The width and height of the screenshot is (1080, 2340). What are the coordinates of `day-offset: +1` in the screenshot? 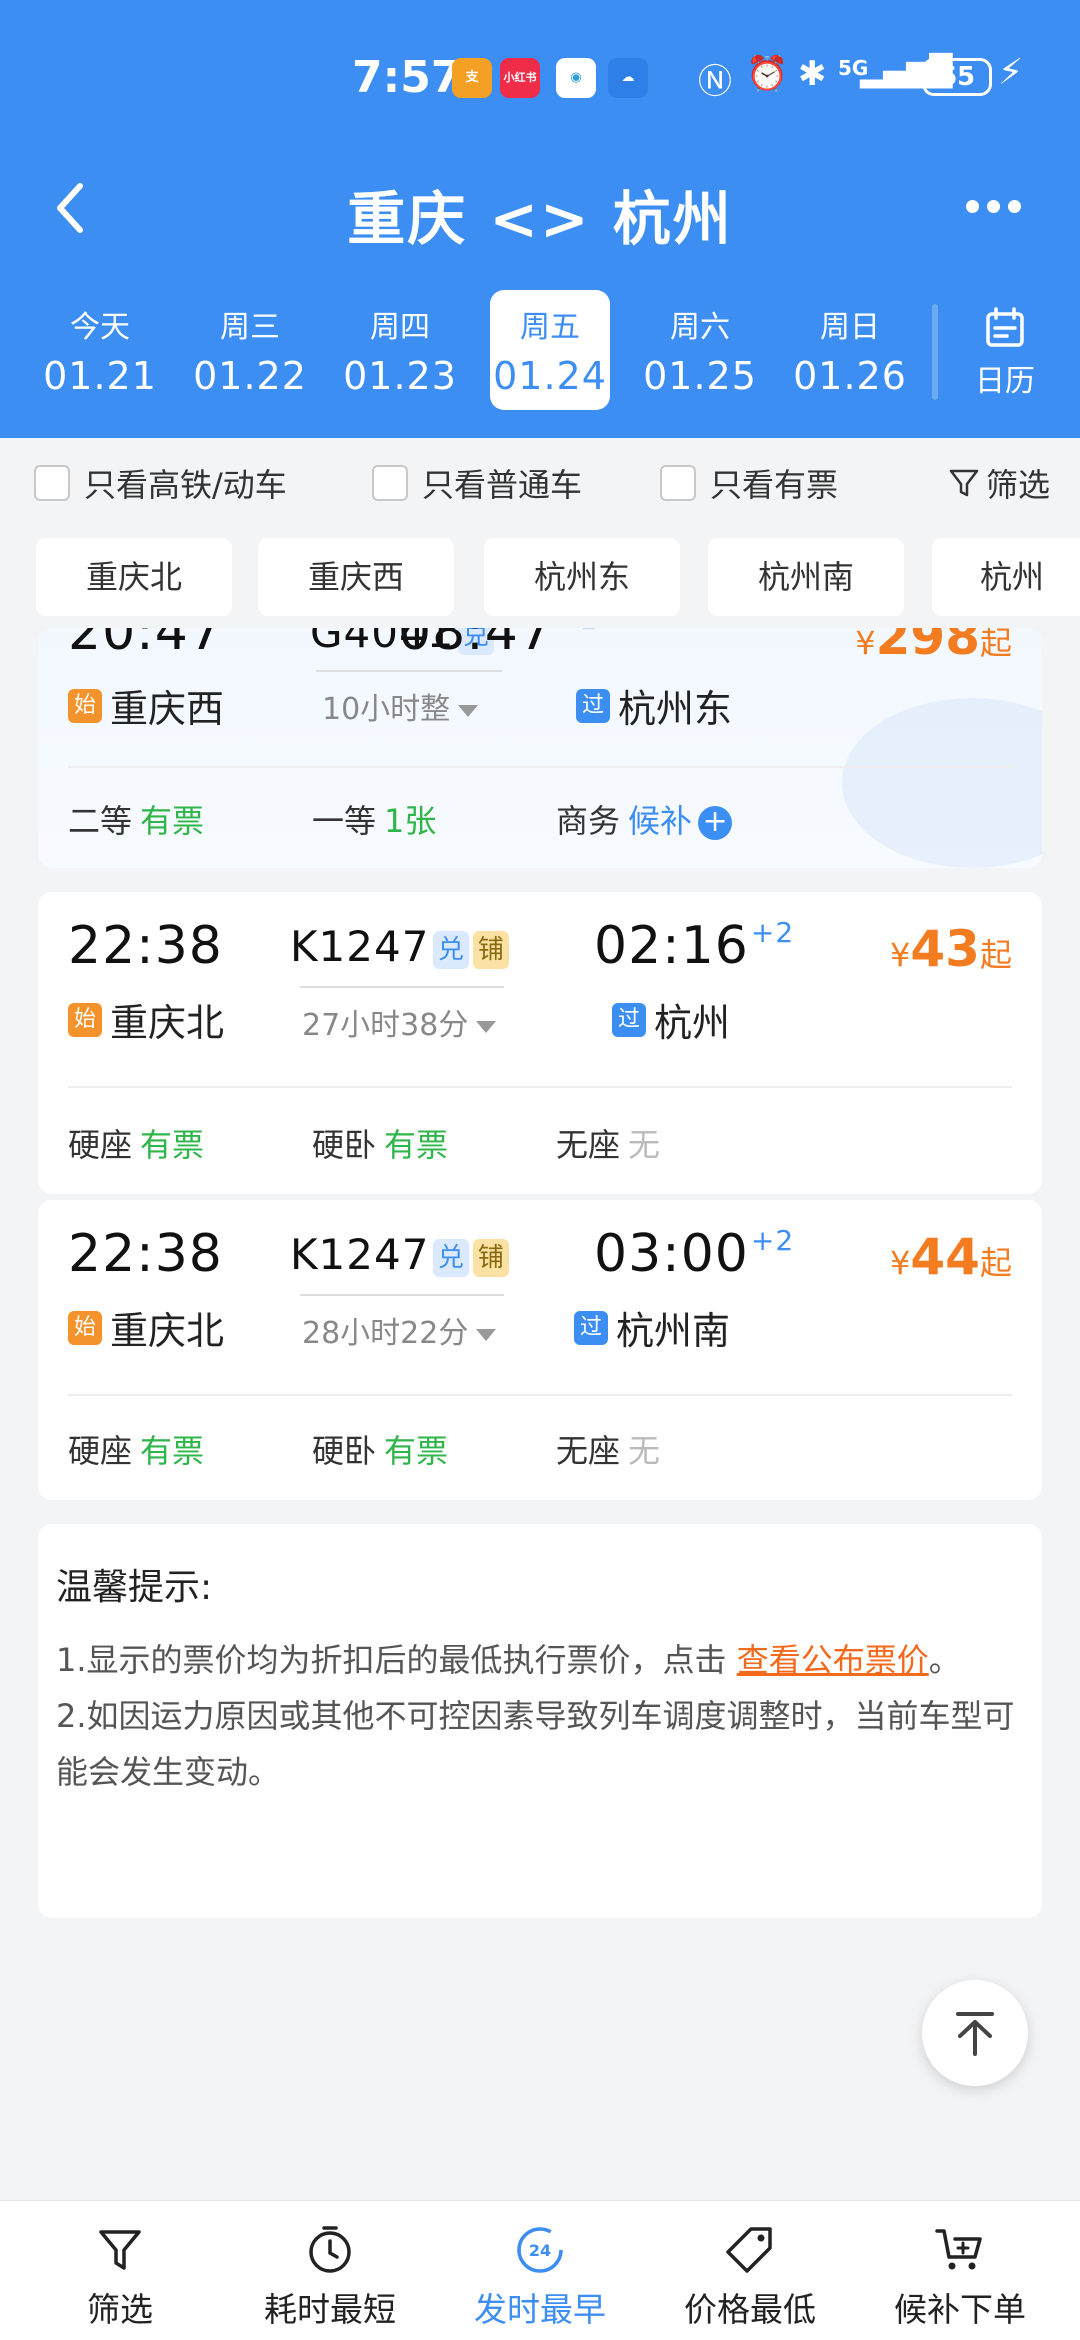 It's located at (576, 631).